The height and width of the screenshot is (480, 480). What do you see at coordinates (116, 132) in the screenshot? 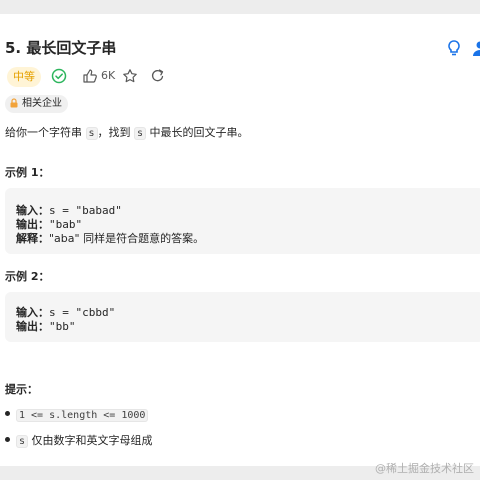
I see `desc-text-2: ，找到` at bounding box center [116, 132].